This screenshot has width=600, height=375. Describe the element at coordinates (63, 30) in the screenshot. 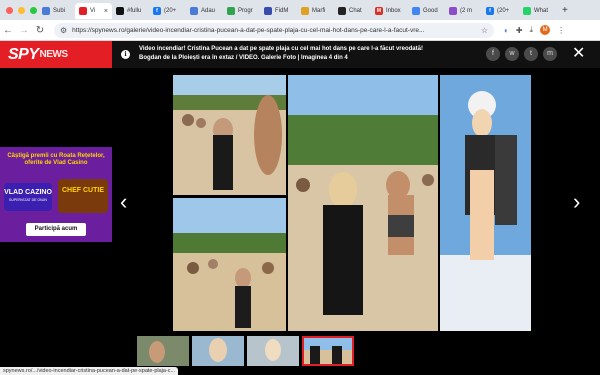

I see `site-info-icon: ⚙` at that location.